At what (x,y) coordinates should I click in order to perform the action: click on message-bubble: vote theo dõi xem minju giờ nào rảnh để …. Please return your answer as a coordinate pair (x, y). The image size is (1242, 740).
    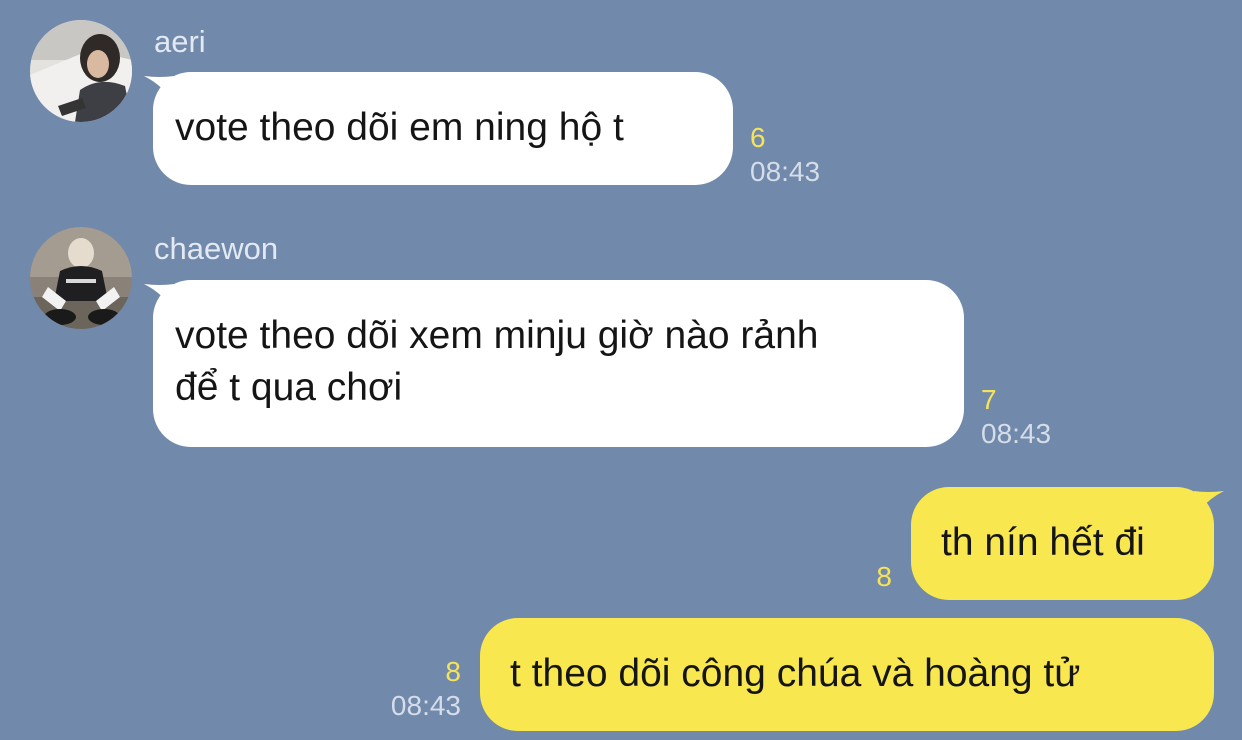
    Looking at the image, I should click on (558, 363).